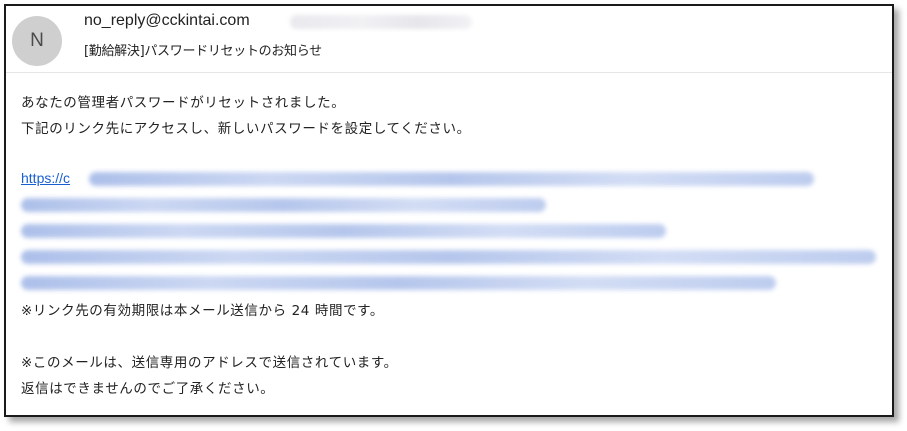 The width and height of the screenshot is (907, 431). I want to click on avatar-letter: N, so click(37, 40).